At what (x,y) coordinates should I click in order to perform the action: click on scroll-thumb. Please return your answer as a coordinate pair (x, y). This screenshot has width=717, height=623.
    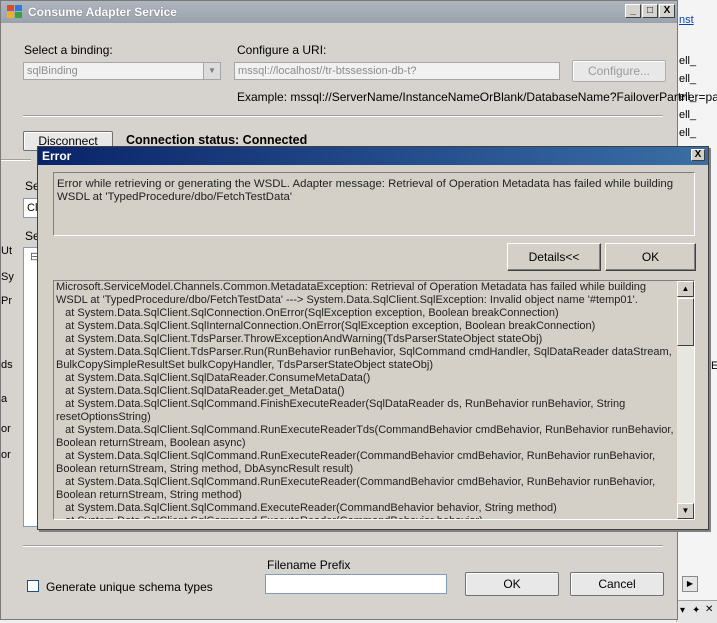
    Looking at the image, I should click on (685, 322).